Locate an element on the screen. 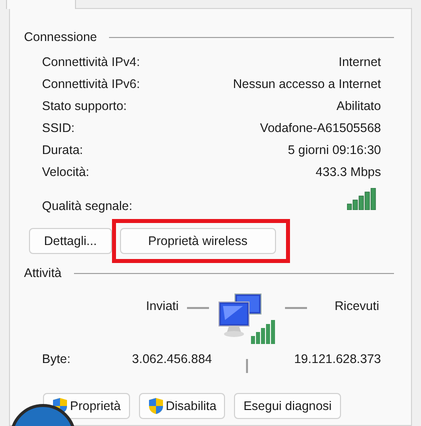 The width and height of the screenshot is (421, 426). field-label: Connettività IPv4: is located at coordinates (91, 62).